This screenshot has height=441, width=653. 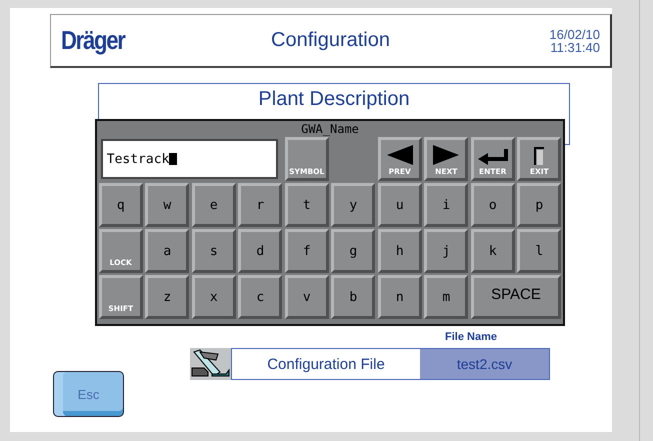 I want to click on input-field: Testrack, so click(x=189, y=159).